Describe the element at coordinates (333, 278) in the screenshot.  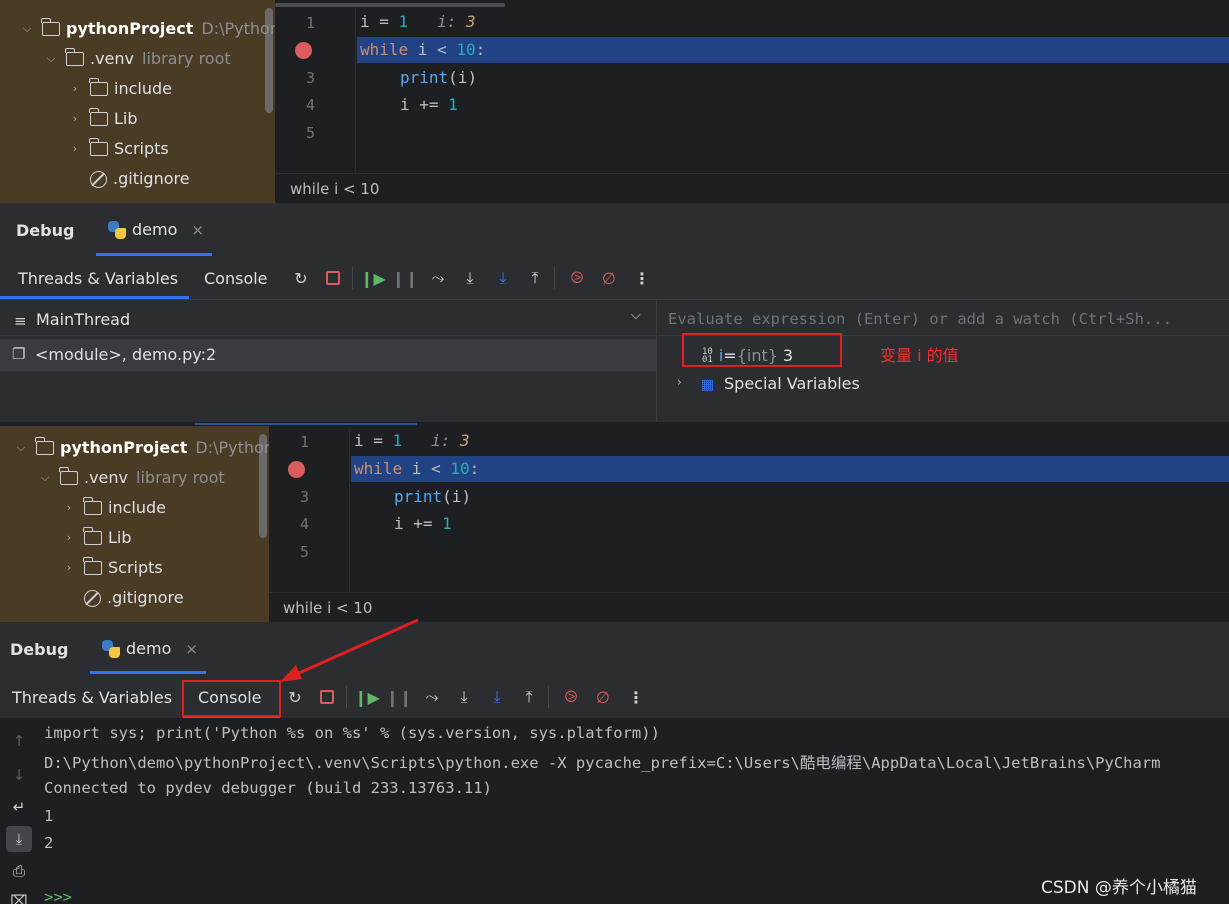
I see `stop-icon` at that location.